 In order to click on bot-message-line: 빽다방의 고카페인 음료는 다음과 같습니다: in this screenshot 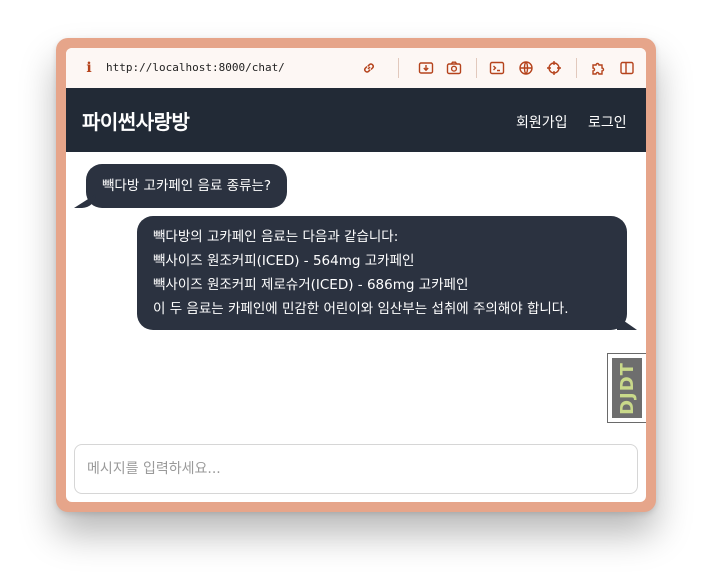, I will do `click(276, 237)`.